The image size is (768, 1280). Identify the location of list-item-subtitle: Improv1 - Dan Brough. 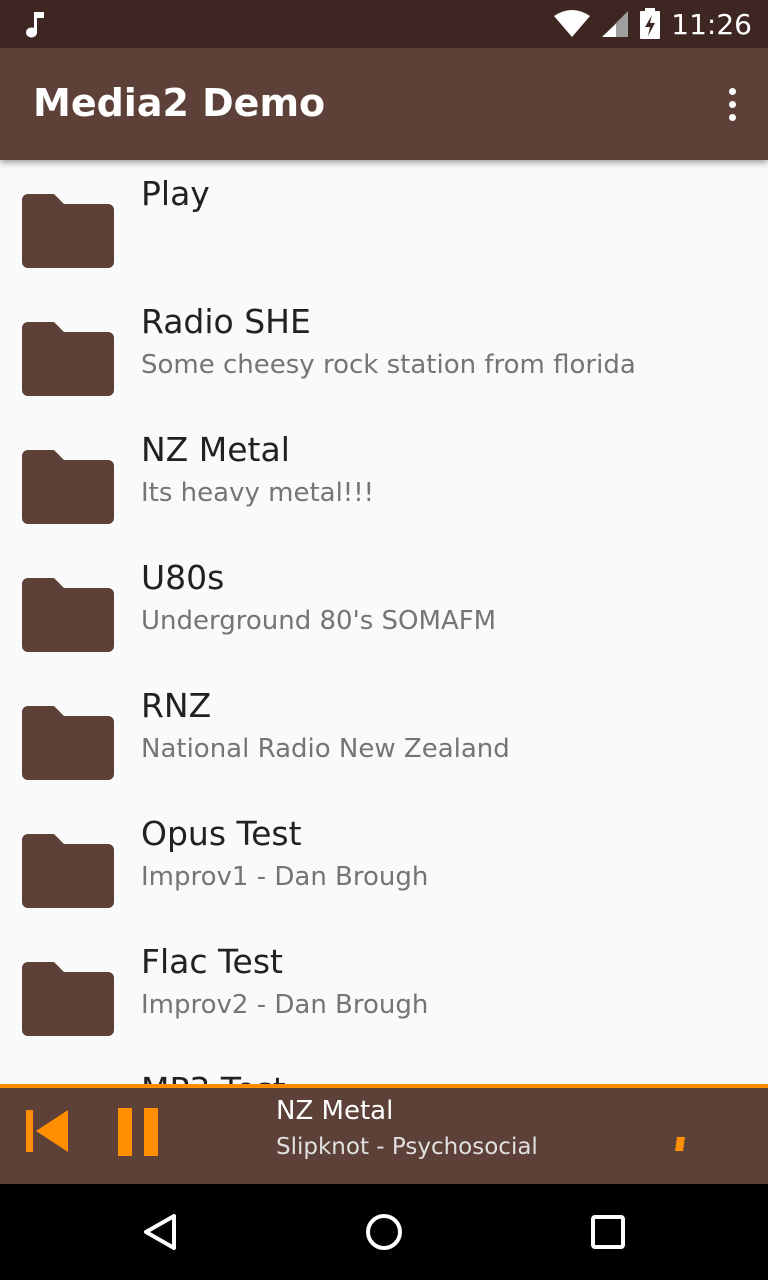
(285, 877).